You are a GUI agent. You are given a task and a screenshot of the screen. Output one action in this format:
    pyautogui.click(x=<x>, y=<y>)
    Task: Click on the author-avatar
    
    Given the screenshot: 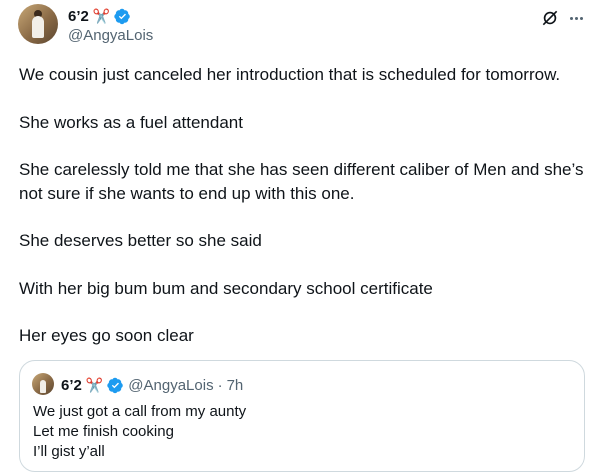 What is the action you would take?
    pyautogui.click(x=38, y=24)
    